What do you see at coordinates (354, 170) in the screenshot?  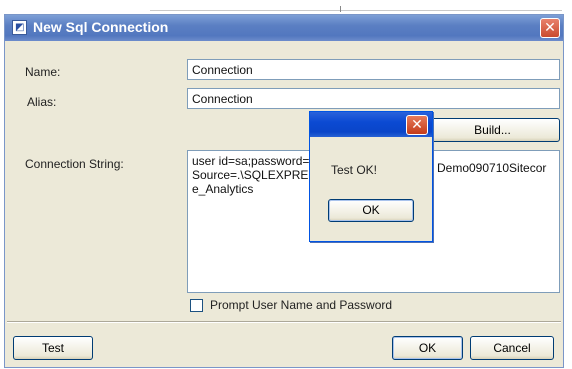 I see `message-text: Test OK!` at bounding box center [354, 170].